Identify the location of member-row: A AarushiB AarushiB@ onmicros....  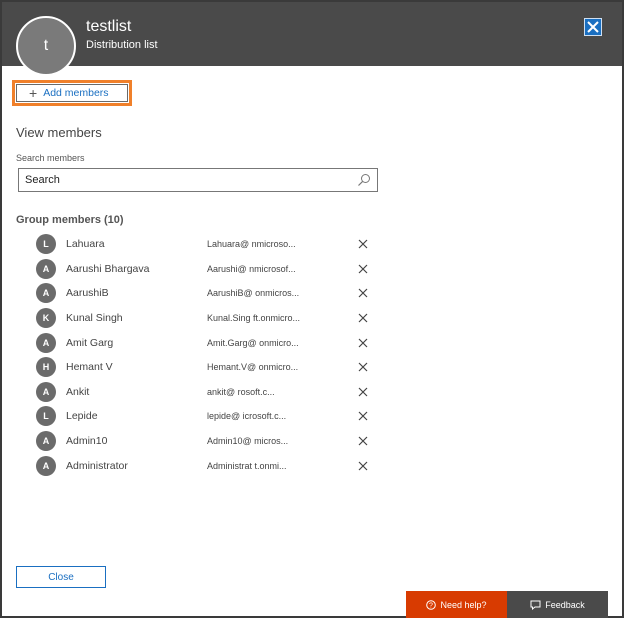
(206, 293).